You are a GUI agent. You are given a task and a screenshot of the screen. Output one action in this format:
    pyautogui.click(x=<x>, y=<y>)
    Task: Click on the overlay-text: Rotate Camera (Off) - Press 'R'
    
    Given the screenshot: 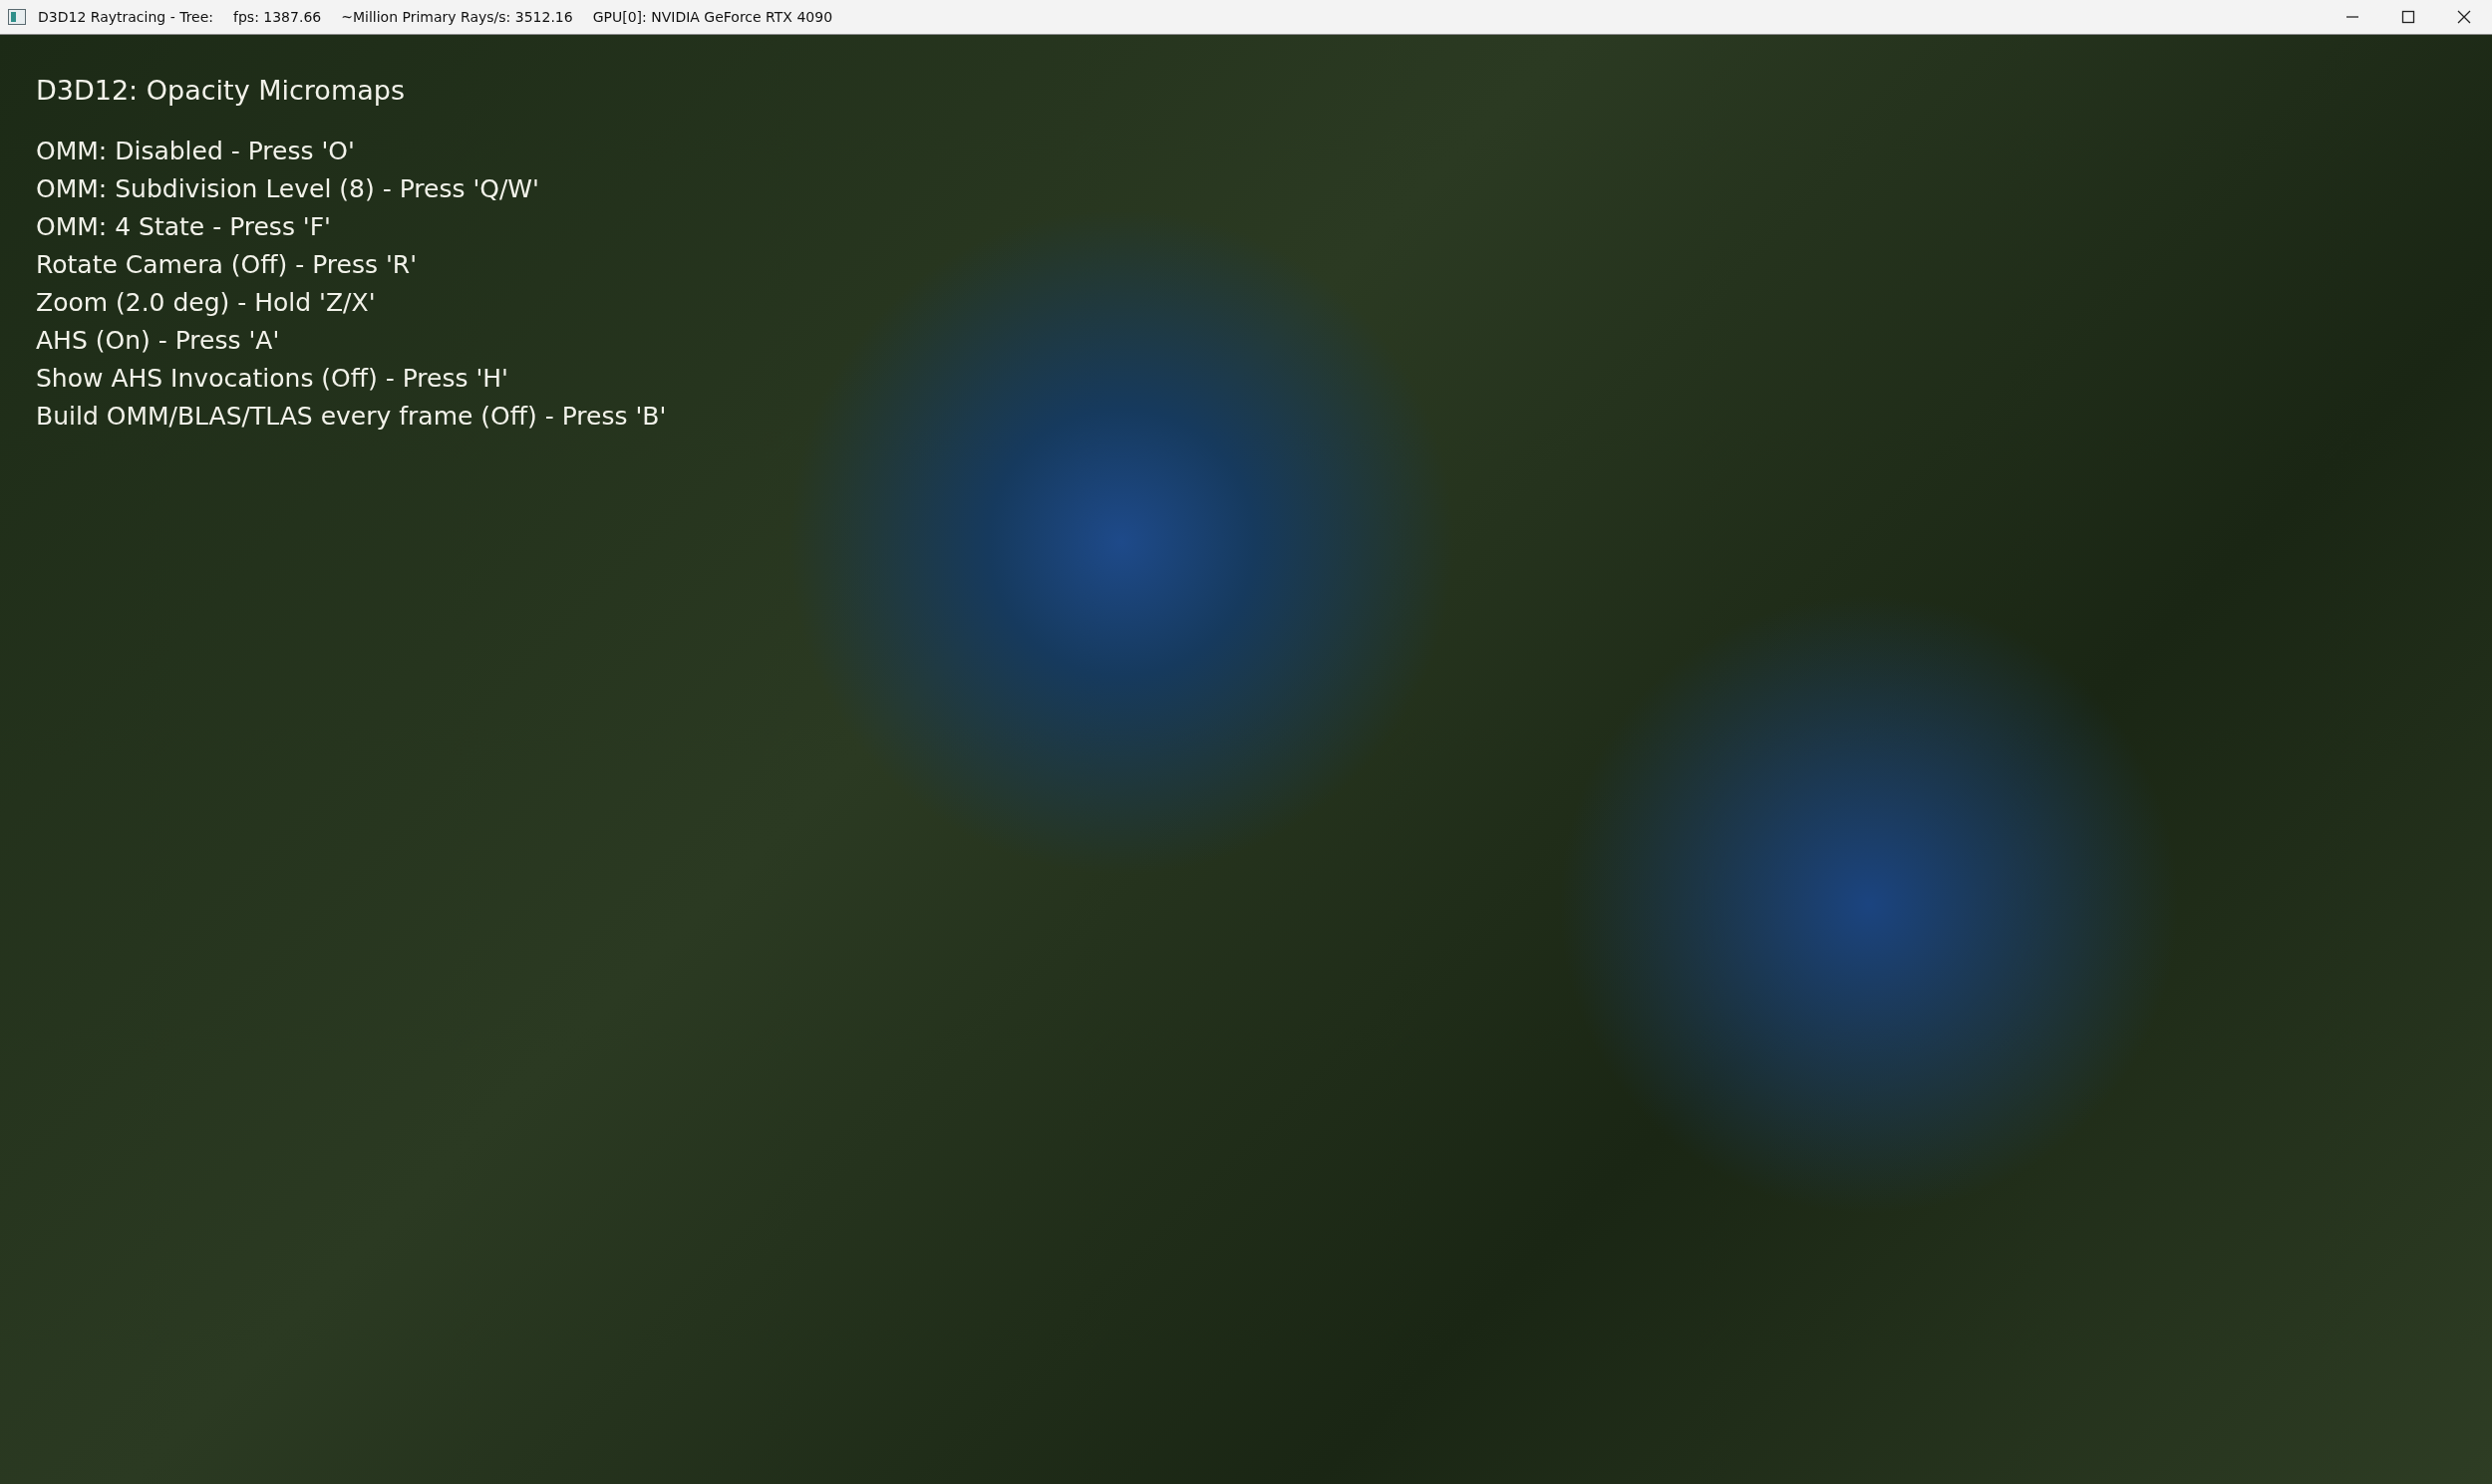 What is the action you would take?
    pyautogui.click(x=227, y=265)
    